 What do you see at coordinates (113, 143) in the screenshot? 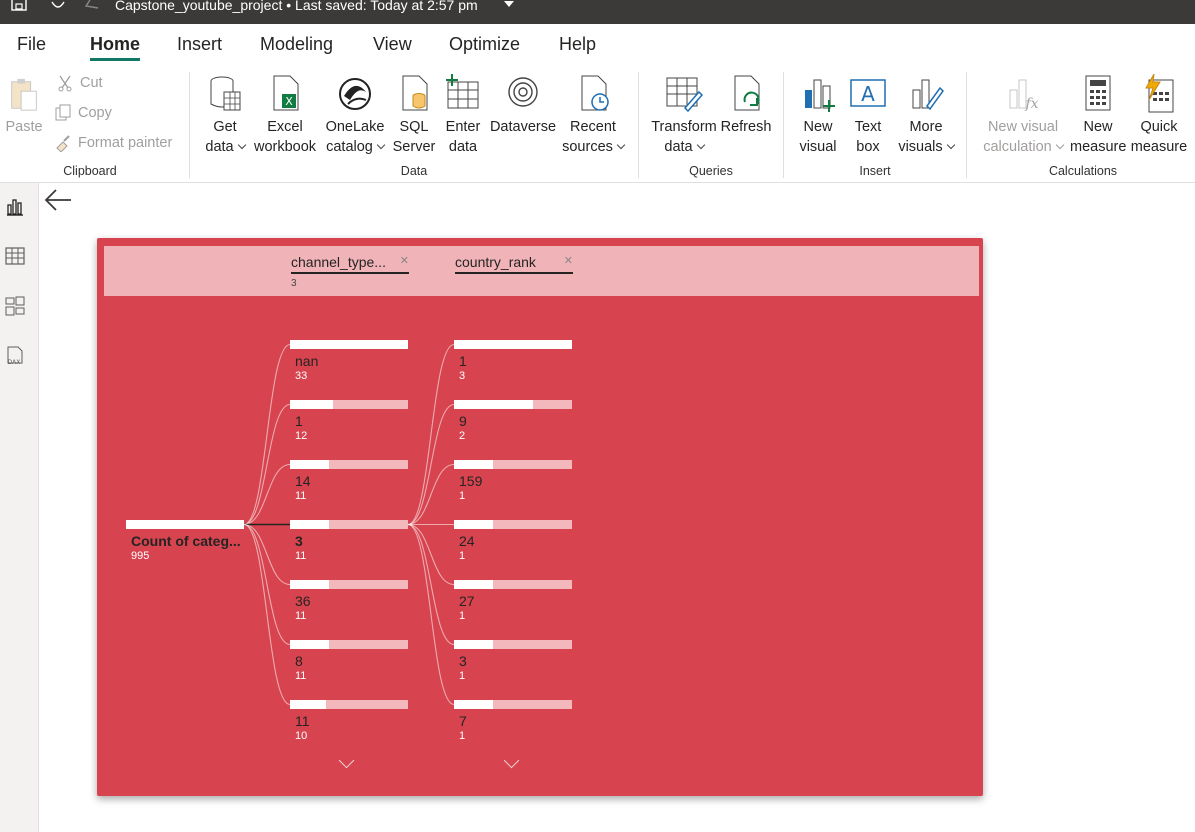
I see `format-painter-button: Format painter` at bounding box center [113, 143].